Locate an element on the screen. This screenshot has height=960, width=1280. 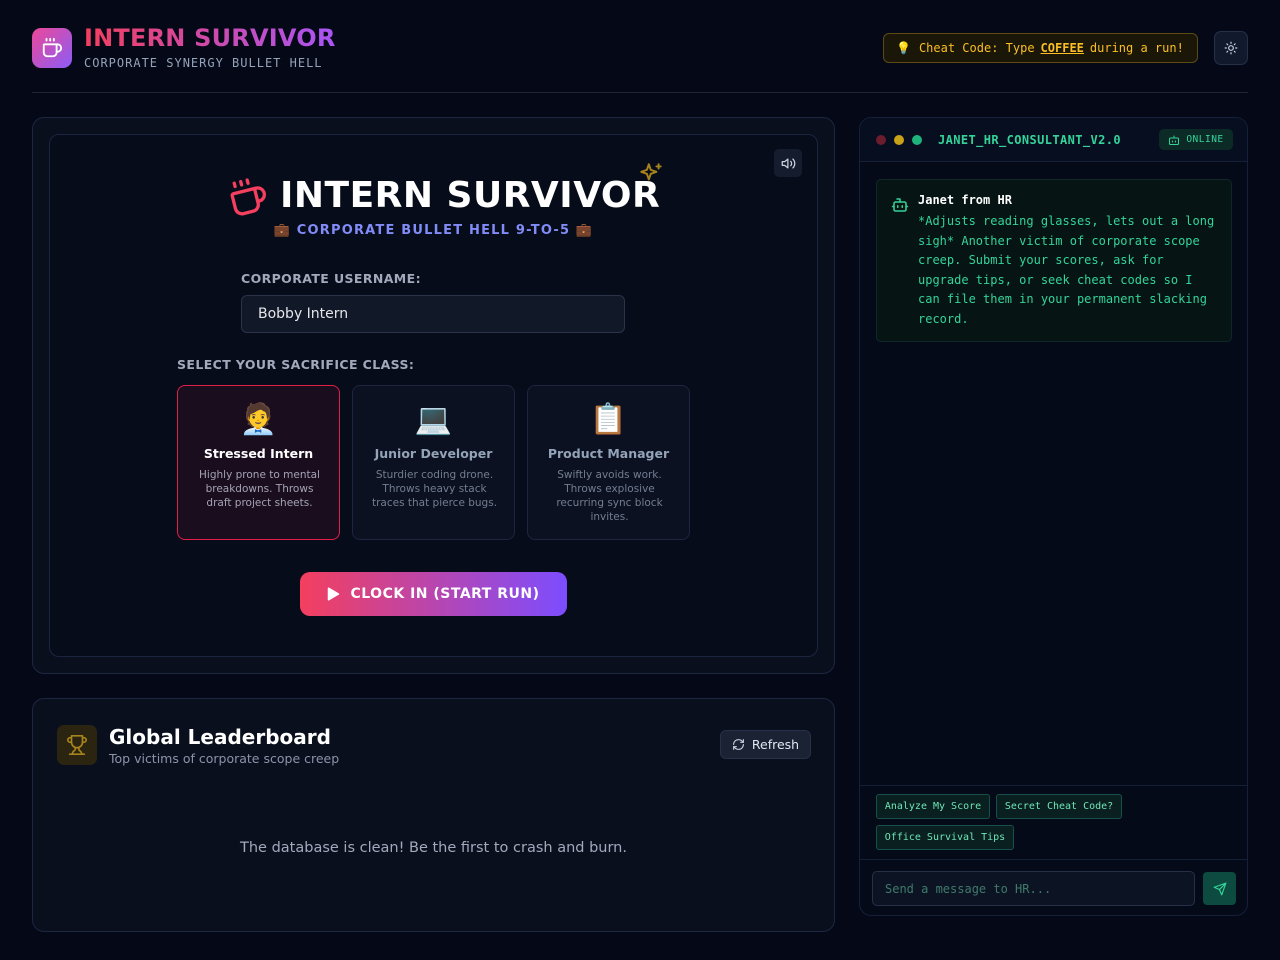
game-title-row: INTERN SURVIVOR is located at coordinates (448, 192).